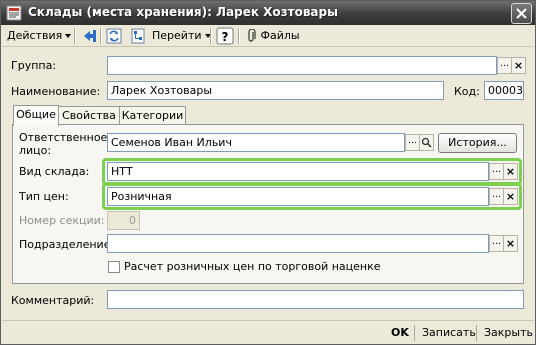 This screenshot has width=536, height=345. I want to click on name-field: Ларек Хозтовары, so click(275, 90).